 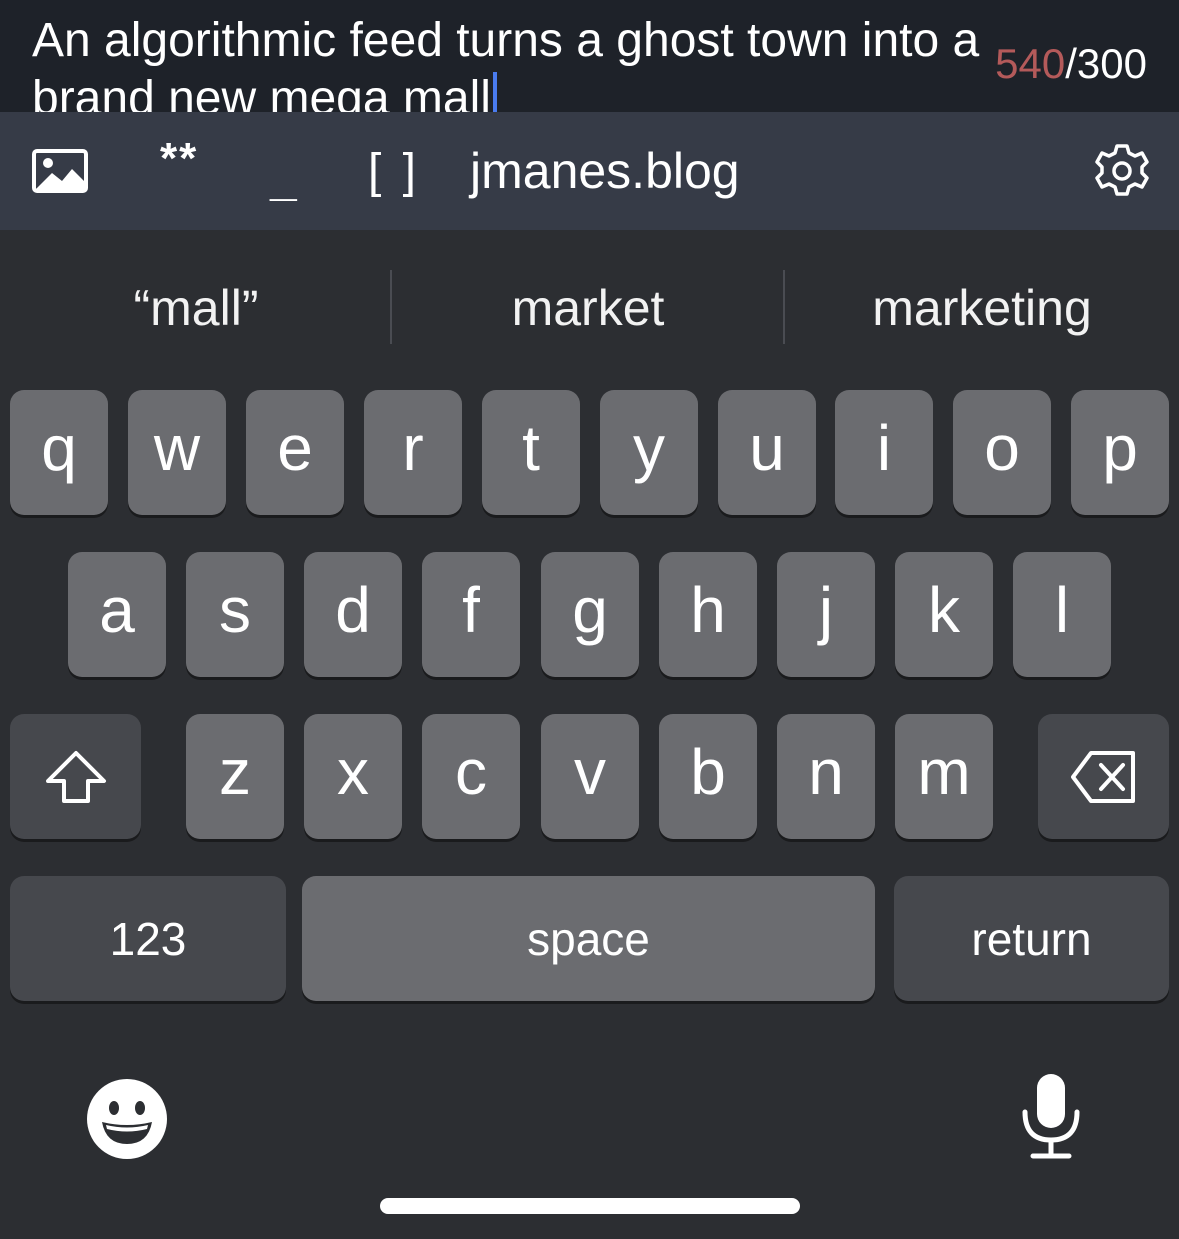 I want to click on key-d: d, so click(x=353, y=614).